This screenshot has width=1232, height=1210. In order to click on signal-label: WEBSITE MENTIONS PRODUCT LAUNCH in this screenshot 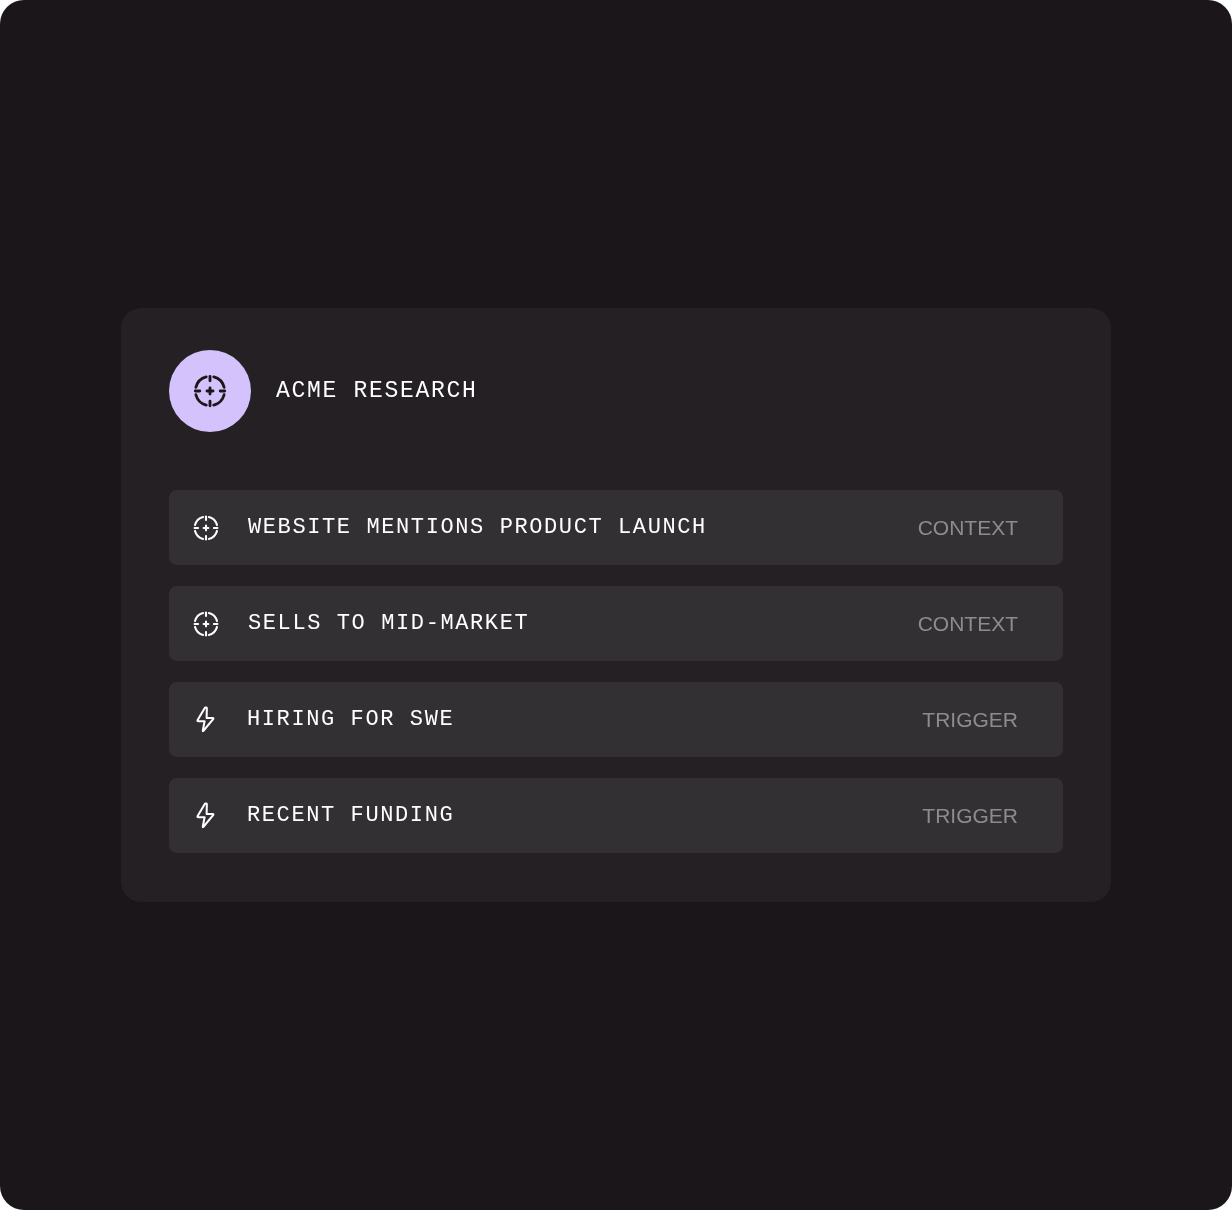, I will do `click(478, 527)`.